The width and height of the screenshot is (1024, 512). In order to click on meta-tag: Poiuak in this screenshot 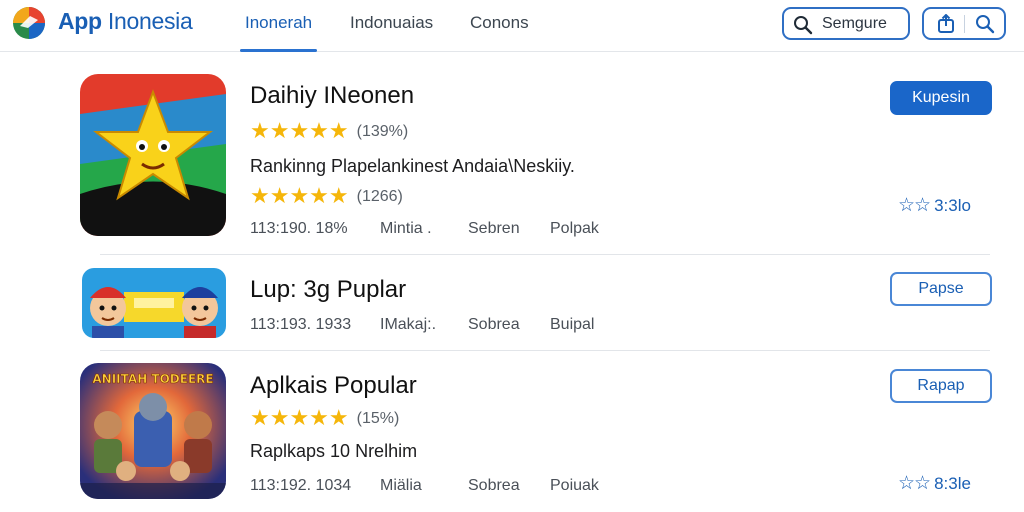, I will do `click(574, 485)`.